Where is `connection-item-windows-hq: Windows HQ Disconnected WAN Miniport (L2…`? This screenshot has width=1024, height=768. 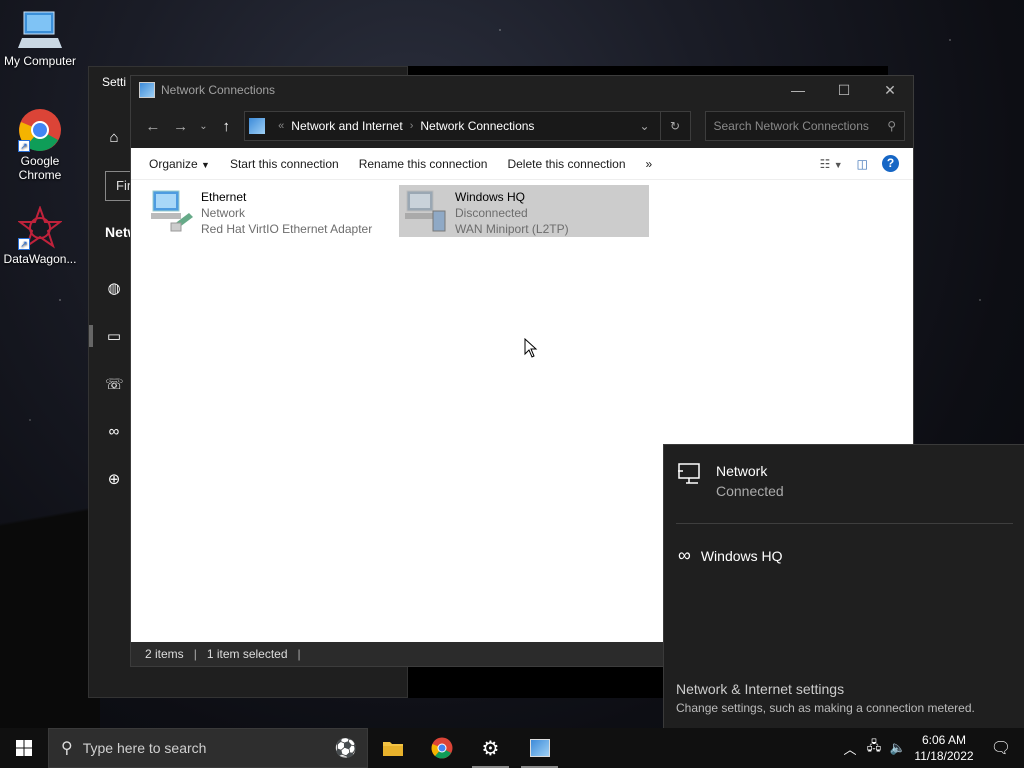
connection-item-windows-hq: Windows HQ Disconnected WAN Miniport (L2… is located at coordinates (524, 211).